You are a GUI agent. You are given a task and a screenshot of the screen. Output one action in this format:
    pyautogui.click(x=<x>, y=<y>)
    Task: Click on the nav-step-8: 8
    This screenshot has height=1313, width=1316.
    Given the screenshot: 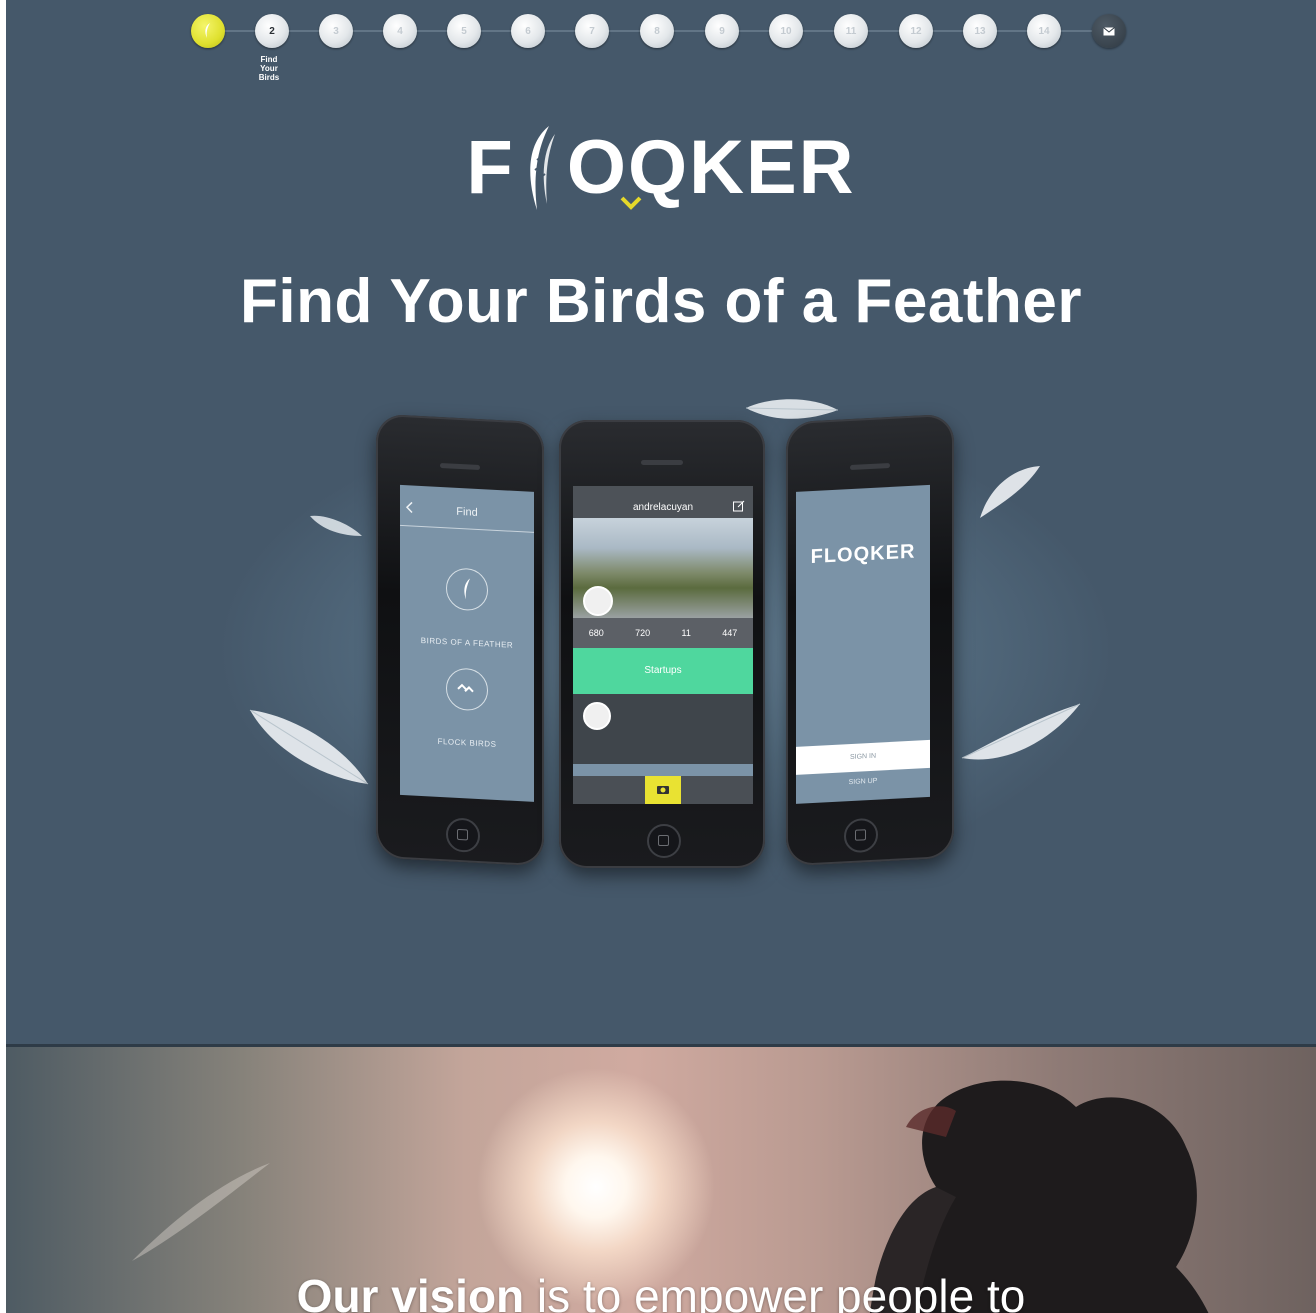 What is the action you would take?
    pyautogui.click(x=657, y=31)
    